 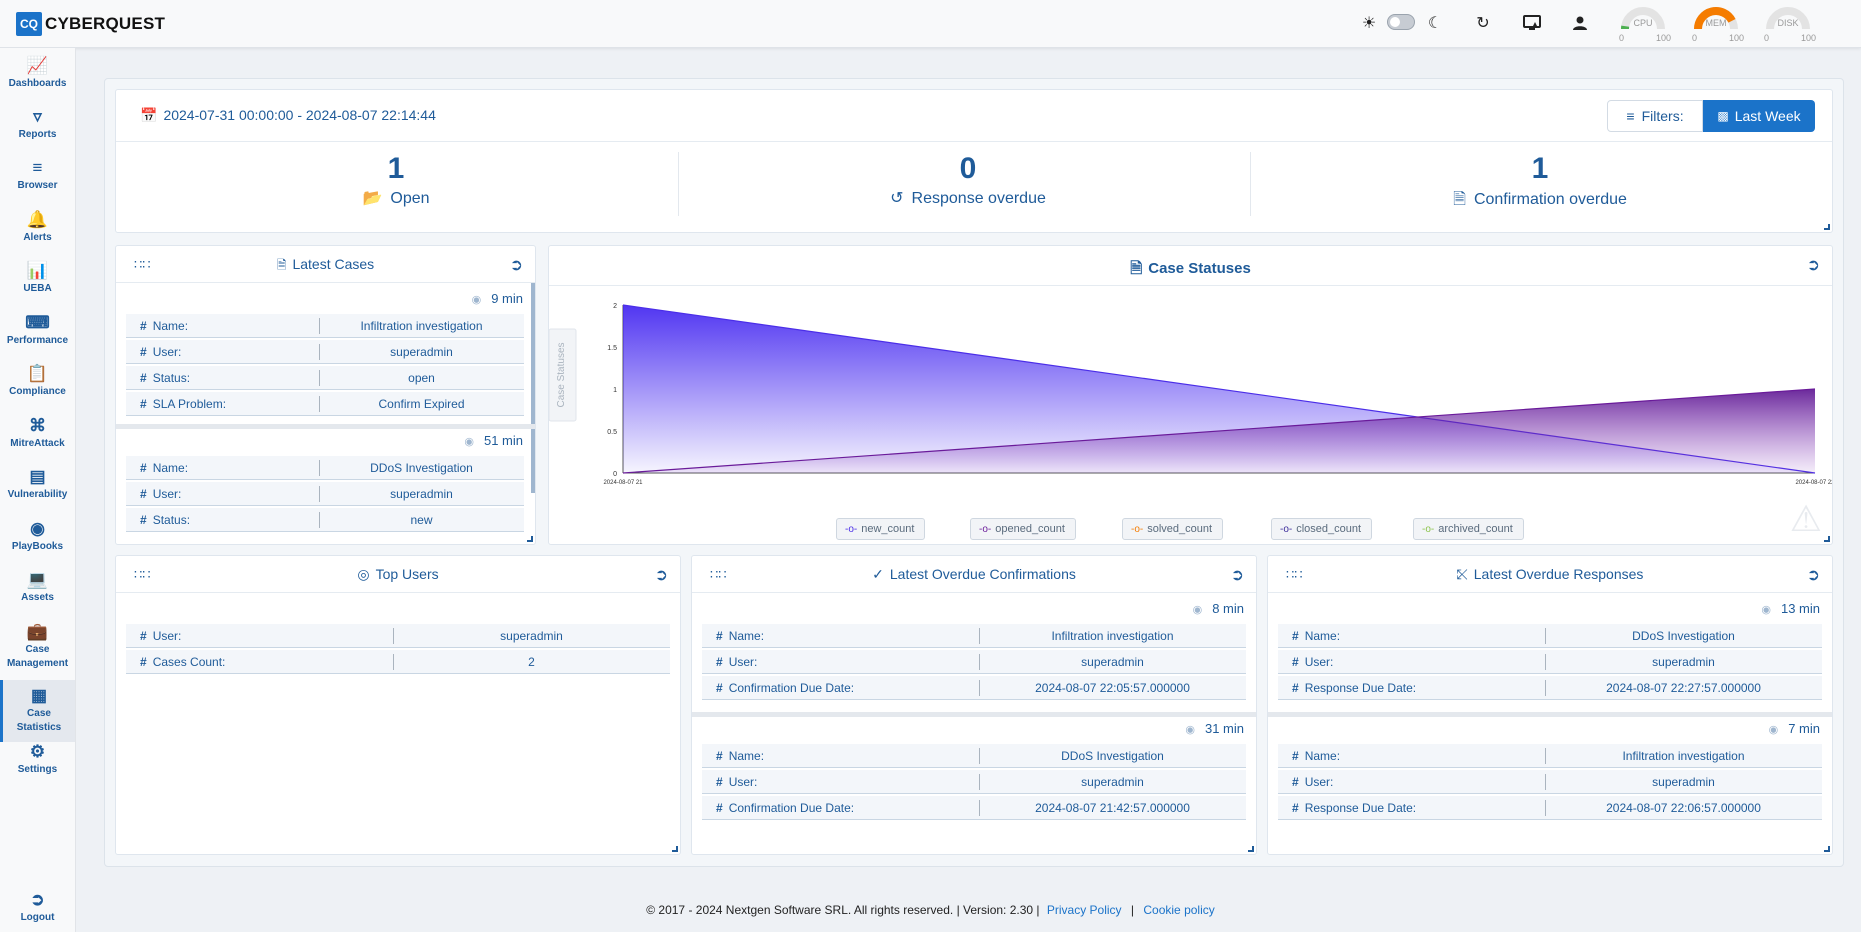 I want to click on sun-icon: ☀, so click(x=1369, y=23).